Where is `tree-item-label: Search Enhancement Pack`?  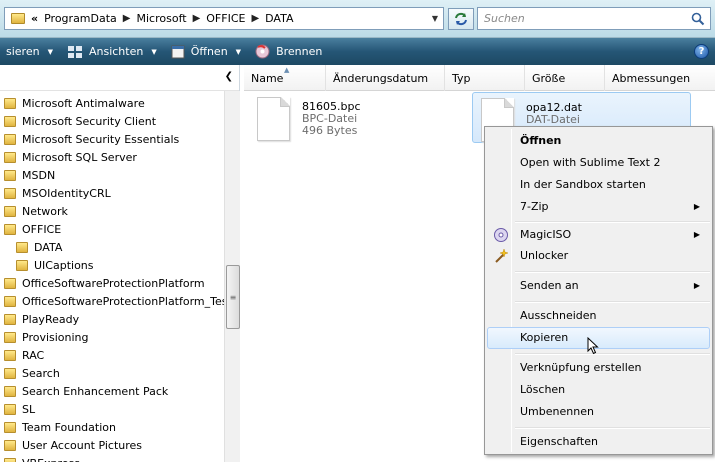
tree-item-label: Search Enhancement Pack is located at coordinates (95, 391).